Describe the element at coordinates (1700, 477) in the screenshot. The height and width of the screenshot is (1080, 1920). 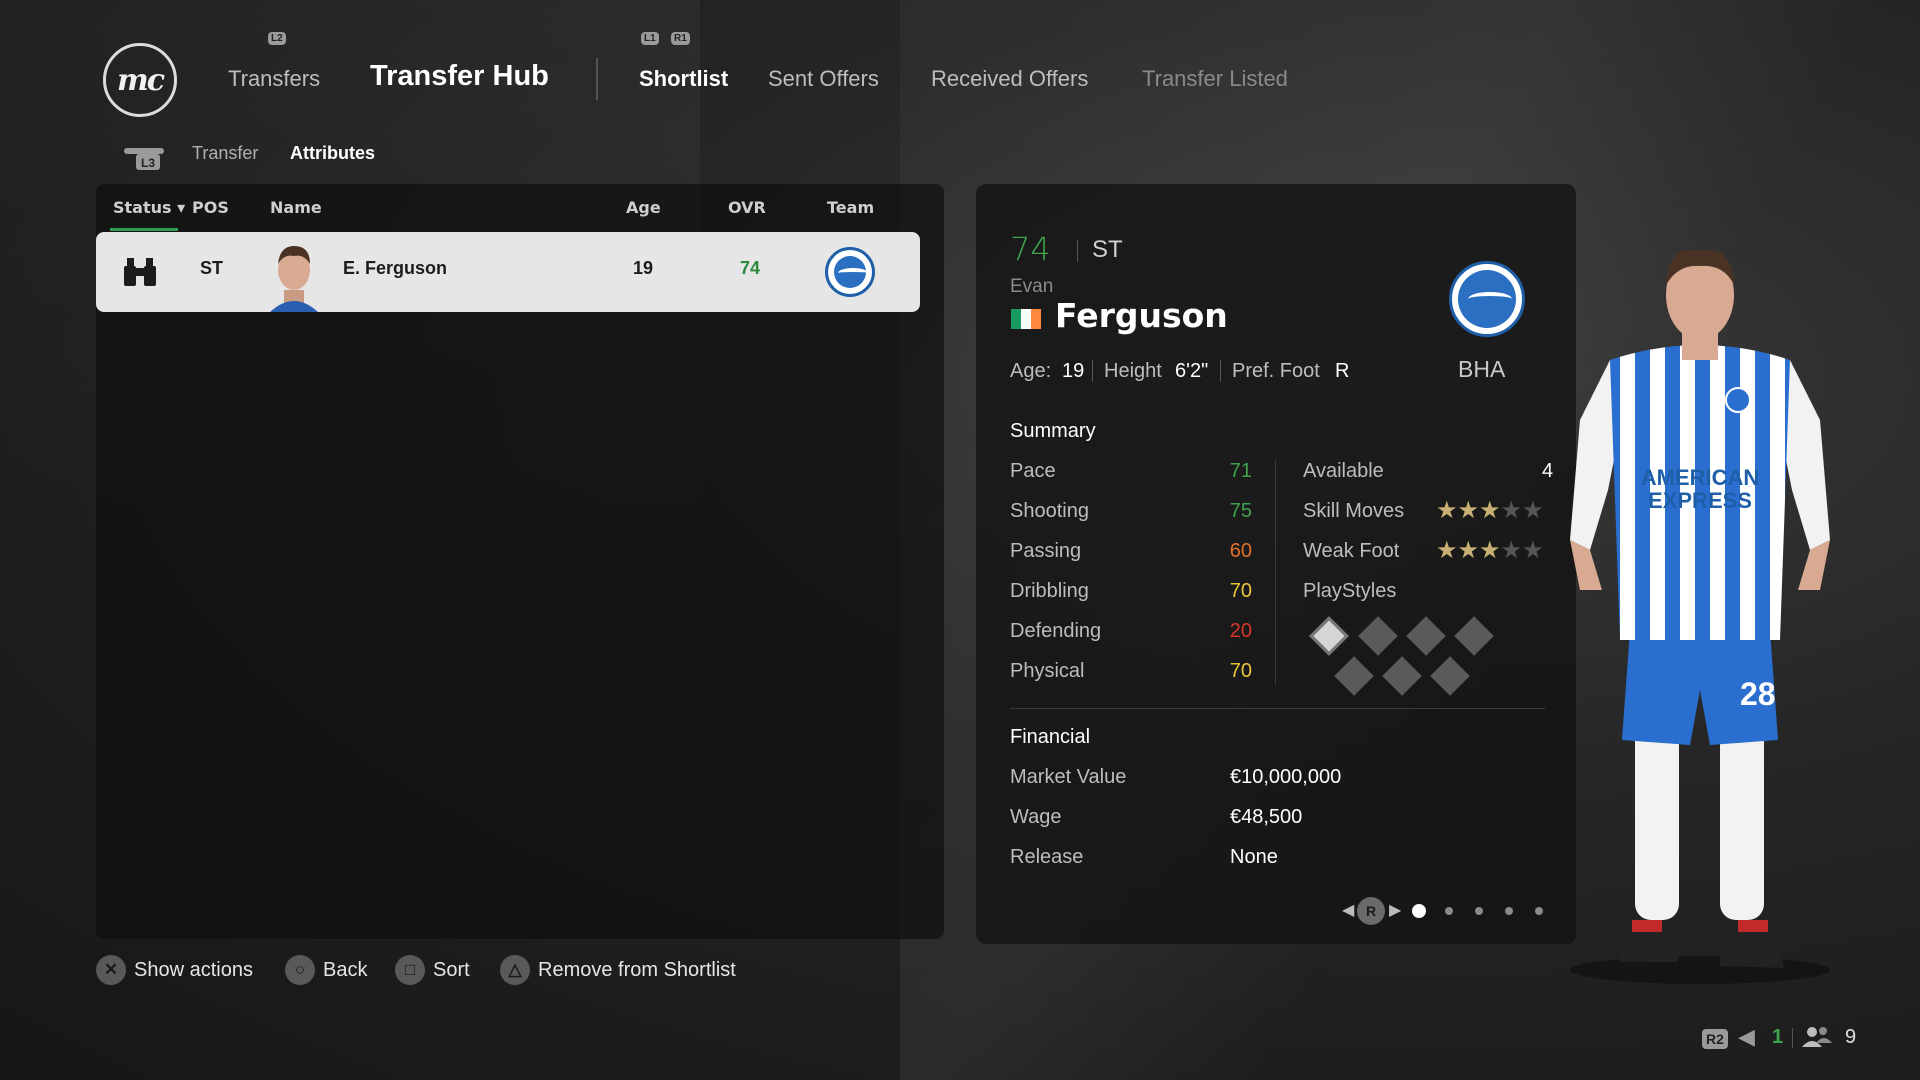
I see `svg-text: AMERICAN` at that location.